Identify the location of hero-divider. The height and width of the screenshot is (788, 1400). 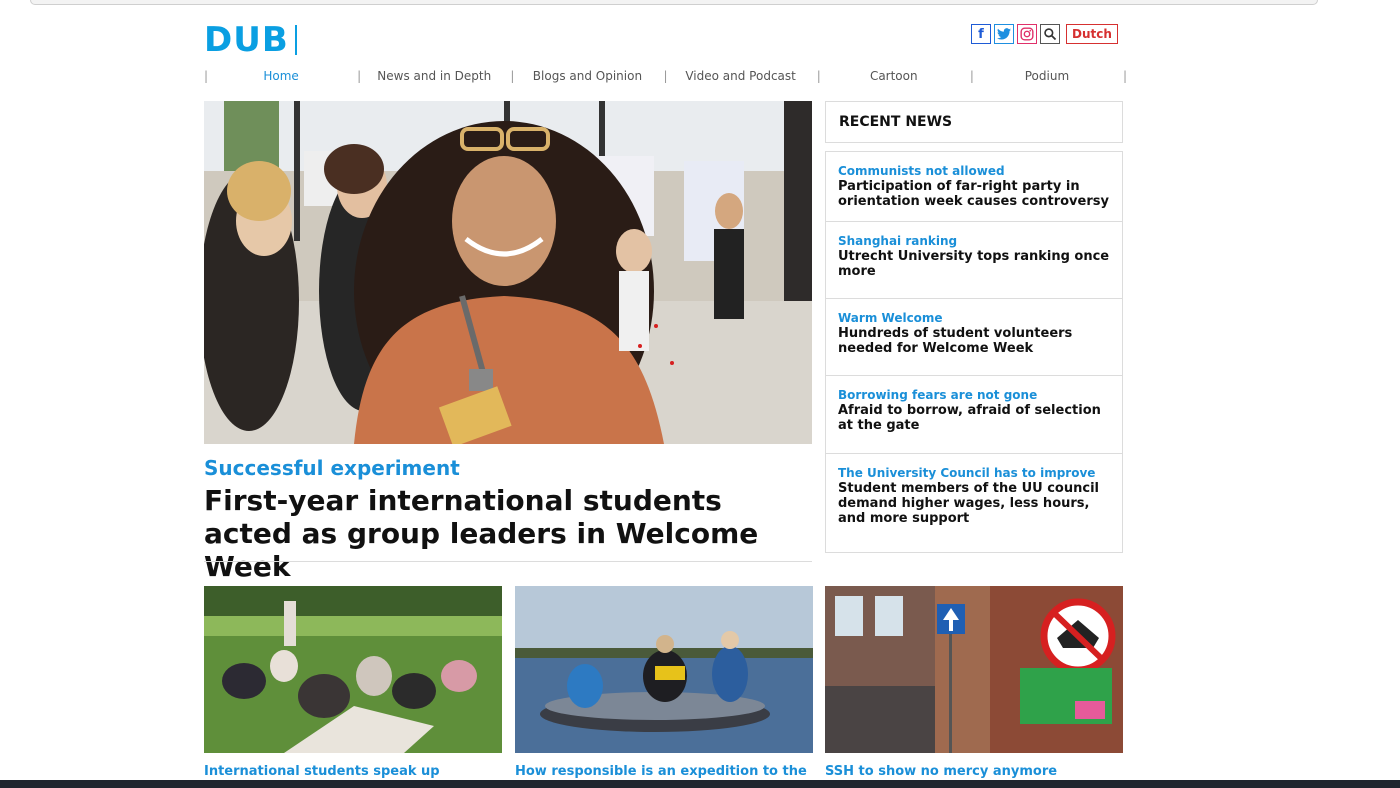
(508, 561).